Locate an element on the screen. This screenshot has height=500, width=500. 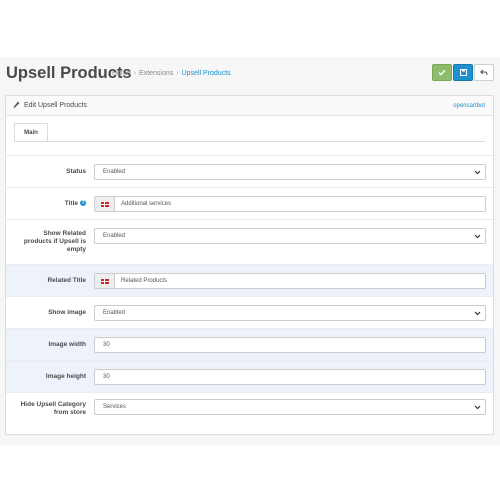
hide-category-select: Services is located at coordinates (290, 407).